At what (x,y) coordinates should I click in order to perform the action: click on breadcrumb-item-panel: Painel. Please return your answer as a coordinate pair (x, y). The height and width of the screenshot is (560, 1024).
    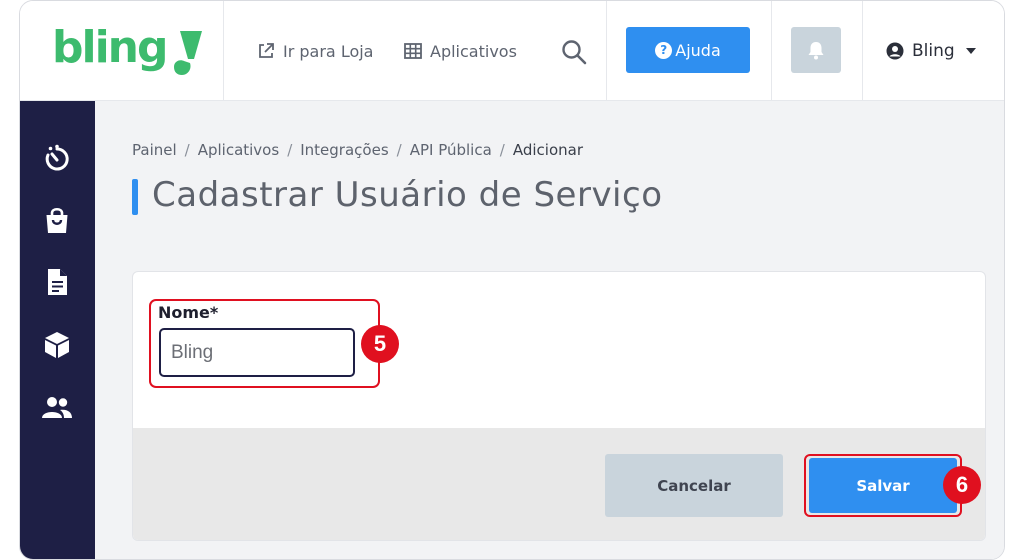
    Looking at the image, I should click on (154, 150).